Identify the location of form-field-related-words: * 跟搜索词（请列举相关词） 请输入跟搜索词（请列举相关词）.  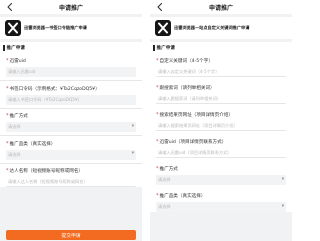
(221, 92).